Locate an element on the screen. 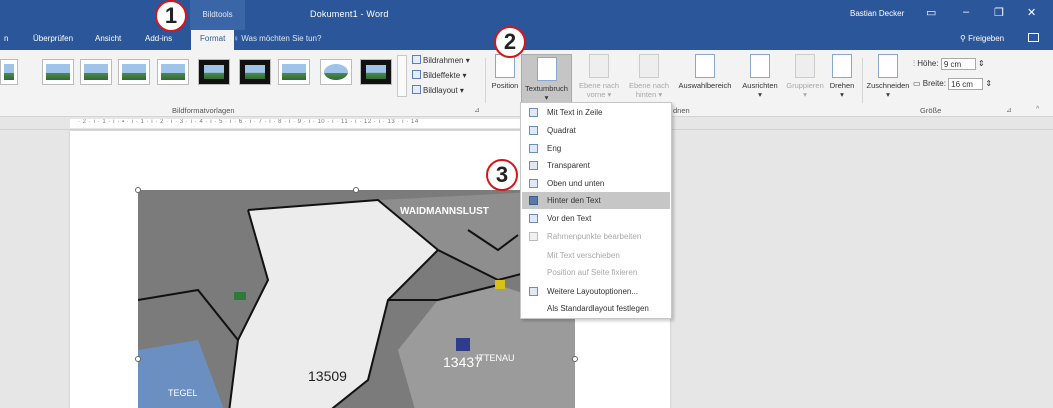 The height and width of the screenshot is (408, 1053). picture-border-button: Bildrahmen ▾ is located at coordinates (441, 60).